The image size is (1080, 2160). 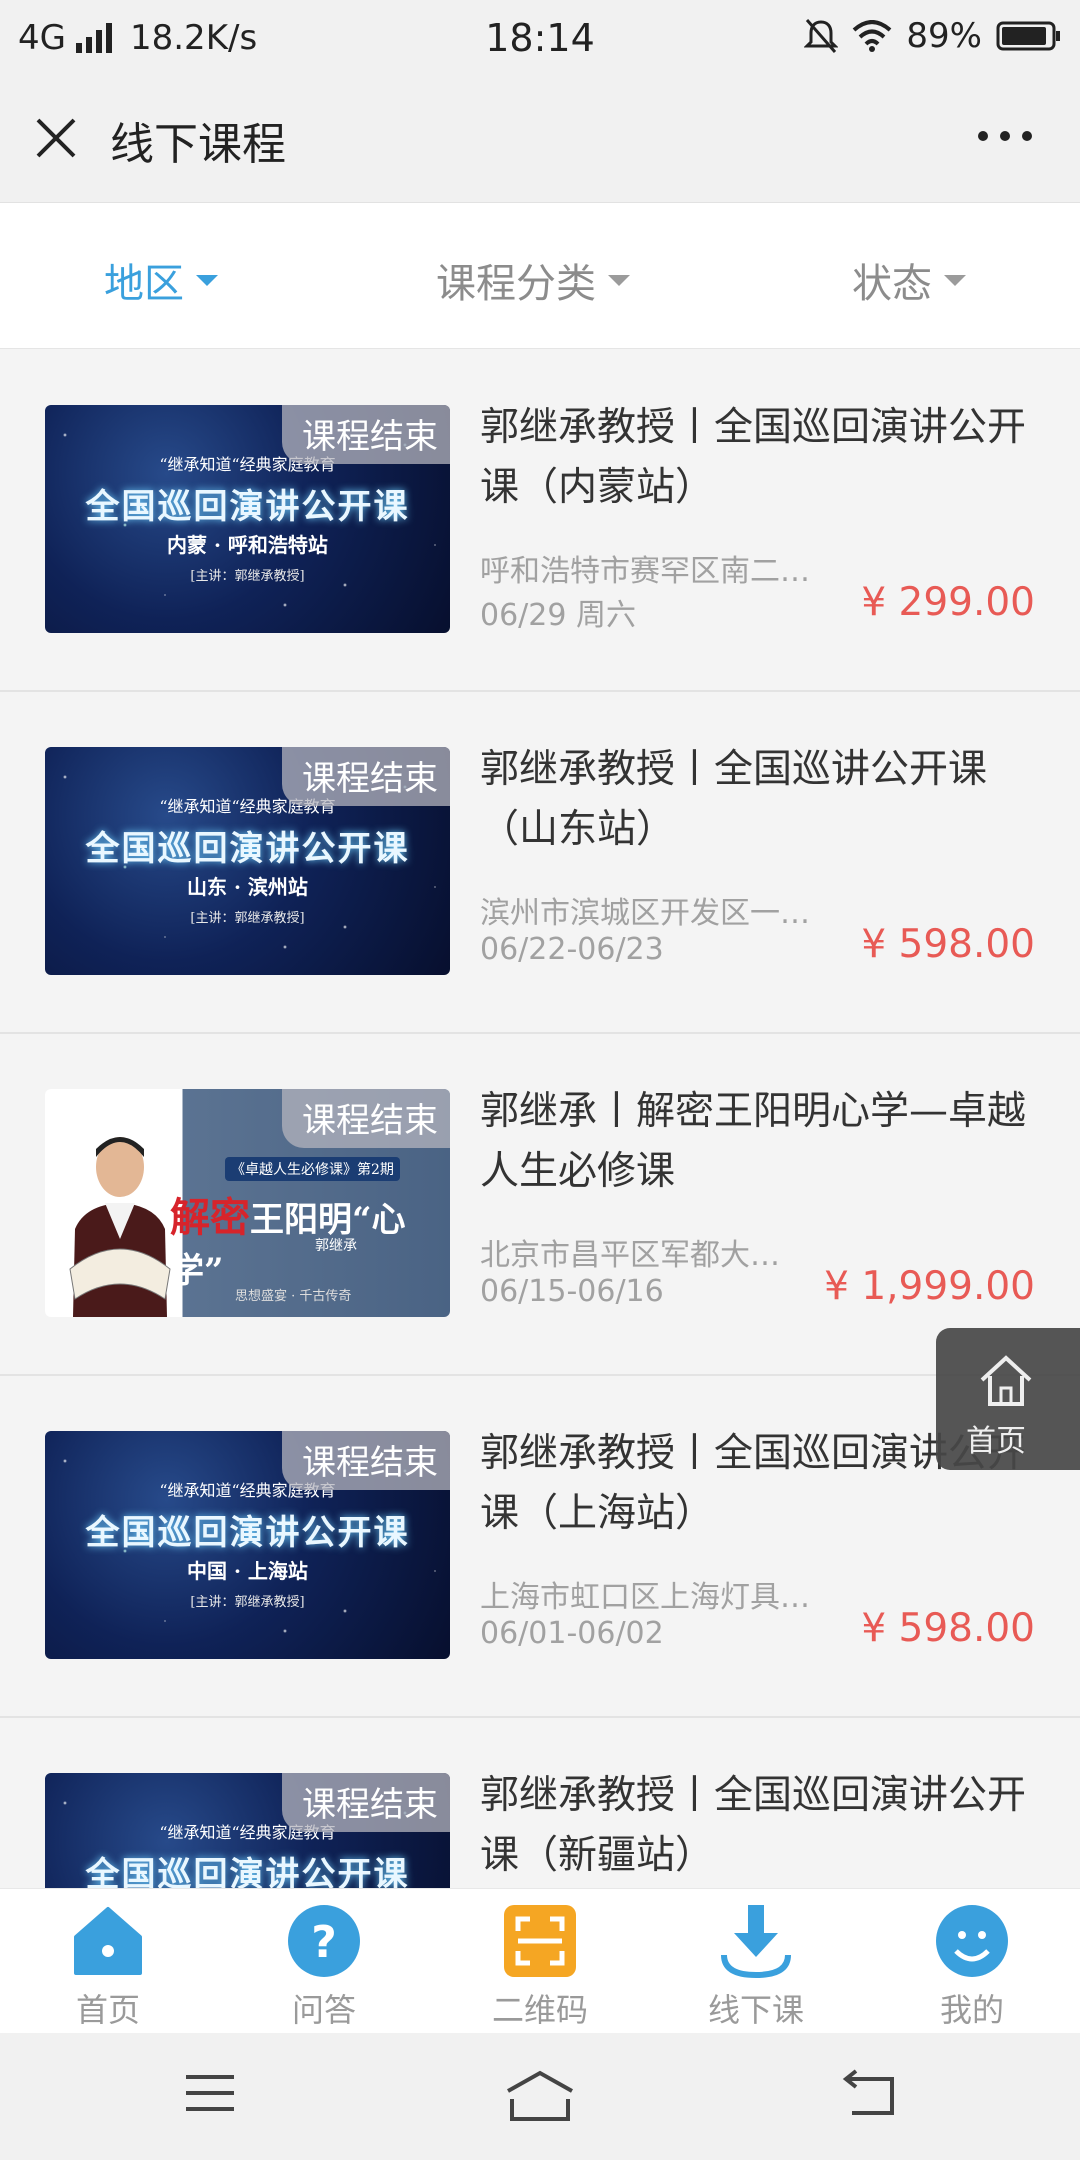 I want to click on course-title: 郭继承教授丨全国巡讲公开课（山东站）, so click(x=734, y=799).